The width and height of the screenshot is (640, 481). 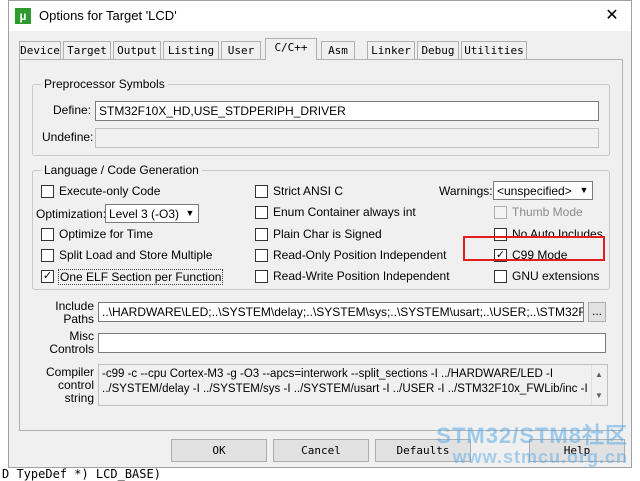 I want to click on optimize-time-checkbox, so click(x=47, y=234).